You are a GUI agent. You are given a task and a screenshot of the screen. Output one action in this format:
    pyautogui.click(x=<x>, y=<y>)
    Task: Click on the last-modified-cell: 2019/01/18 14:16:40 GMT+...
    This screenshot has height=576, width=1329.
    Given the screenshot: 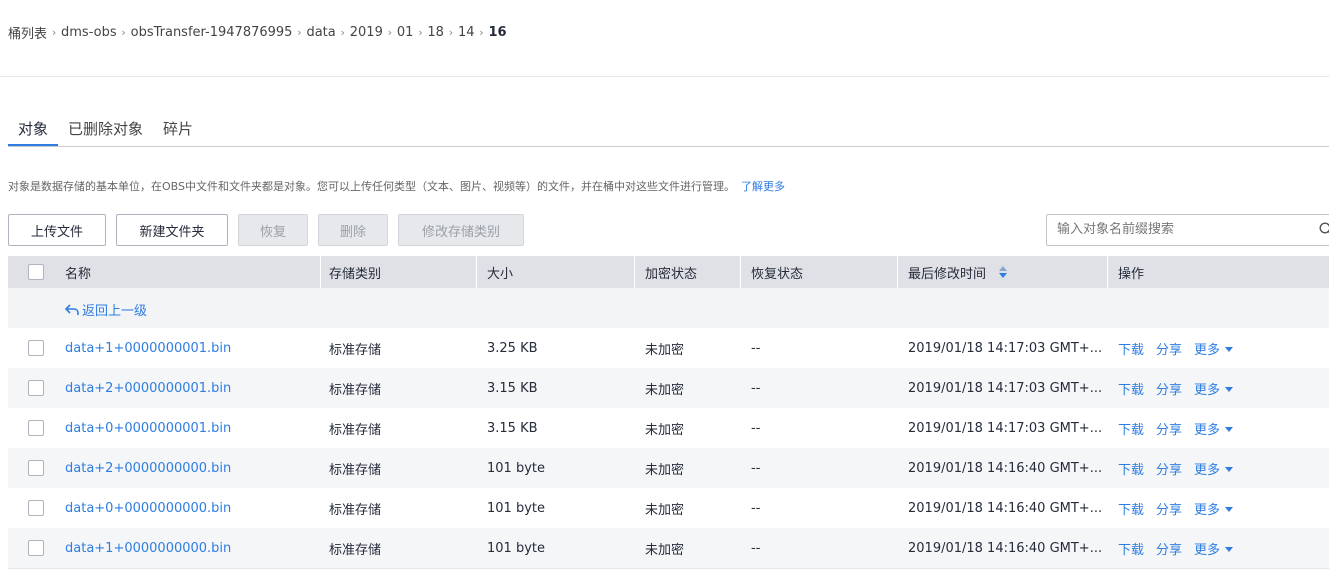 What is the action you would take?
    pyautogui.click(x=1005, y=468)
    